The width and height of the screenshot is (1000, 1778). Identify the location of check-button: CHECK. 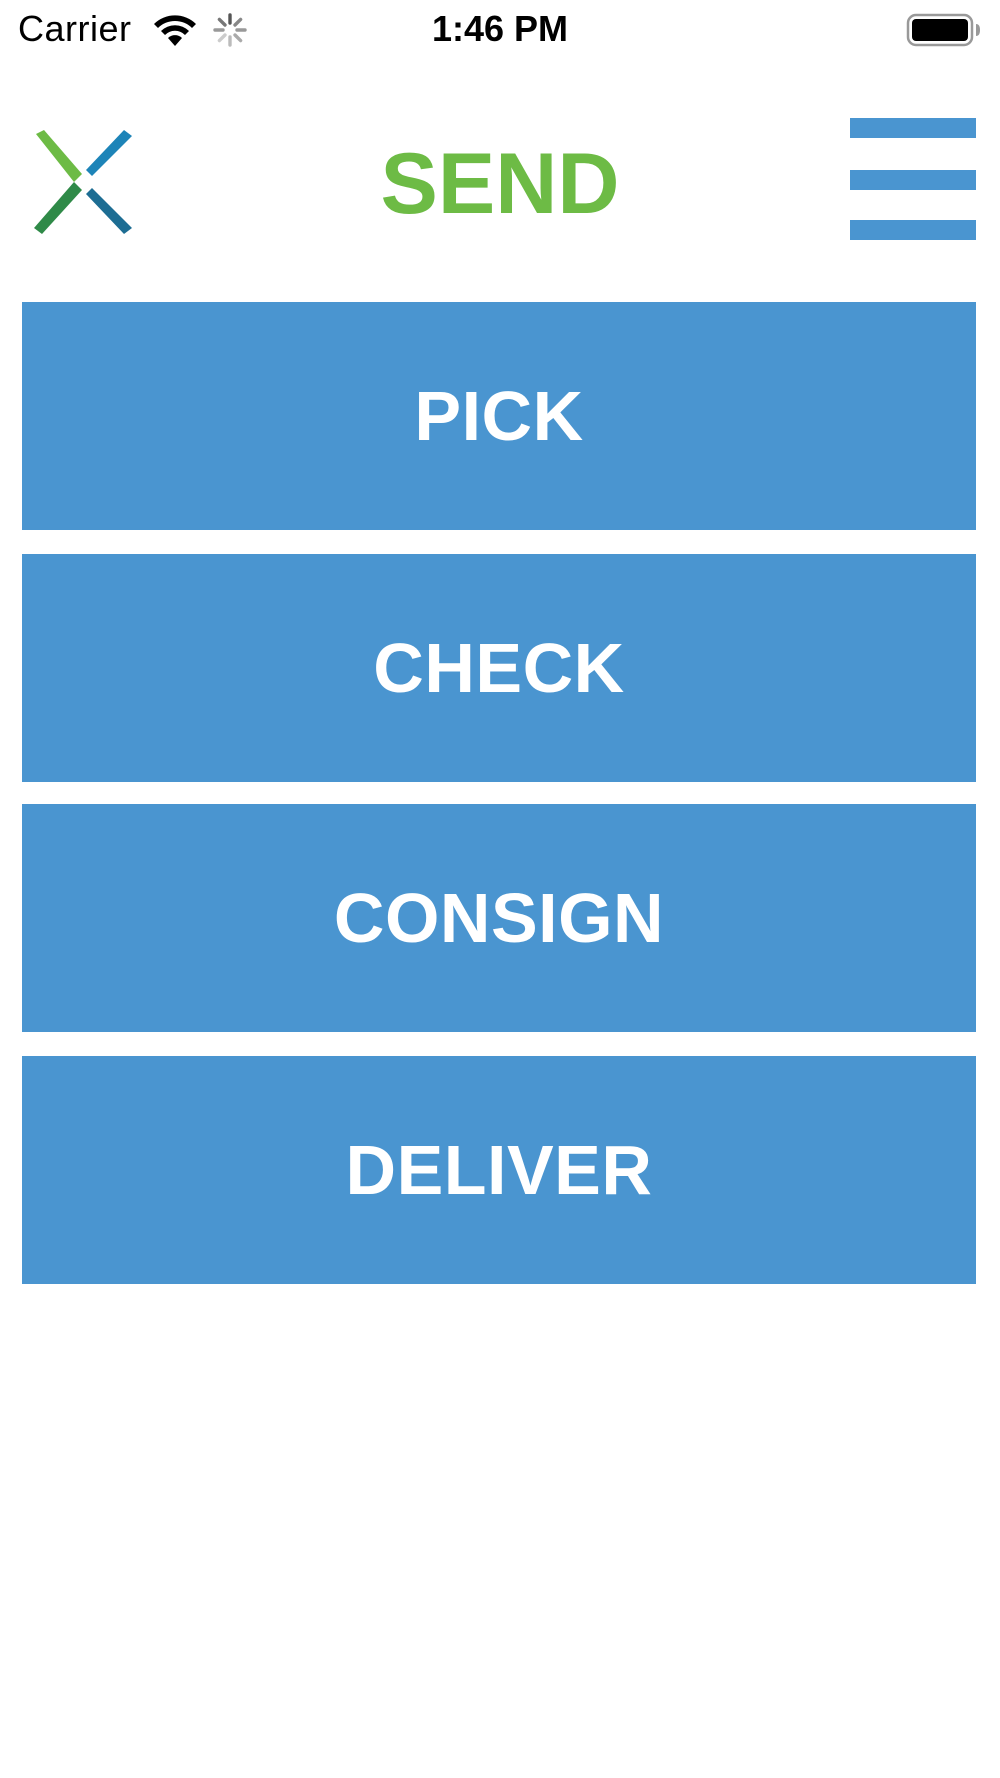
(499, 668).